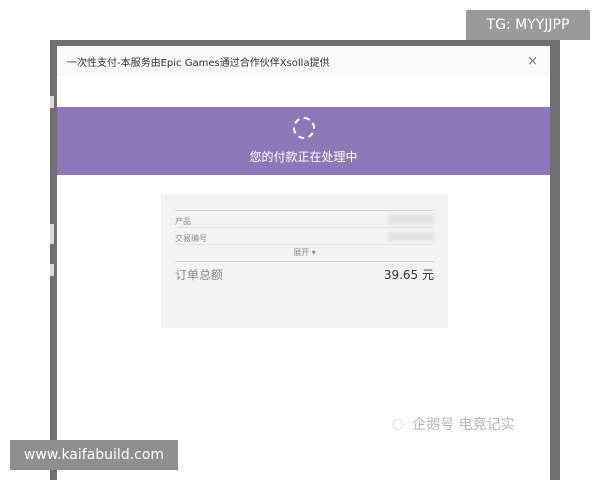  What do you see at coordinates (398, 424) in the screenshot?
I see `penguin-logo-icon: ◌` at bounding box center [398, 424].